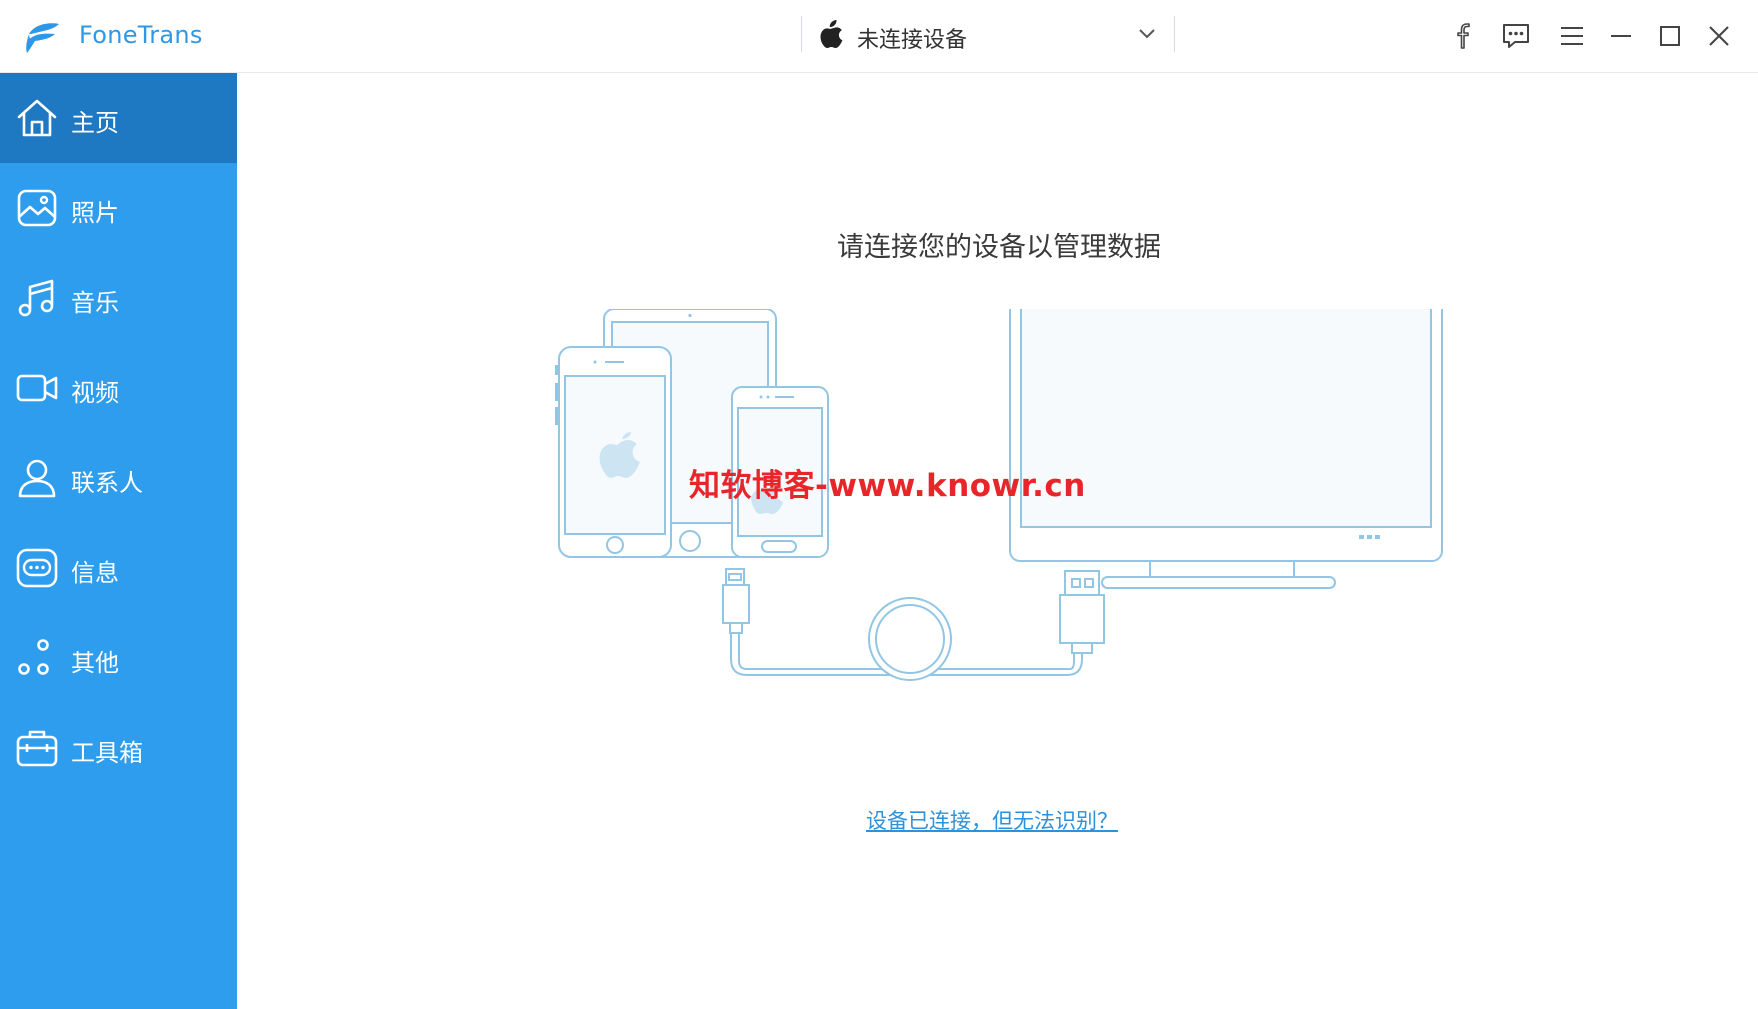 The image size is (1758, 1009). I want to click on menu-button, so click(1572, 36).